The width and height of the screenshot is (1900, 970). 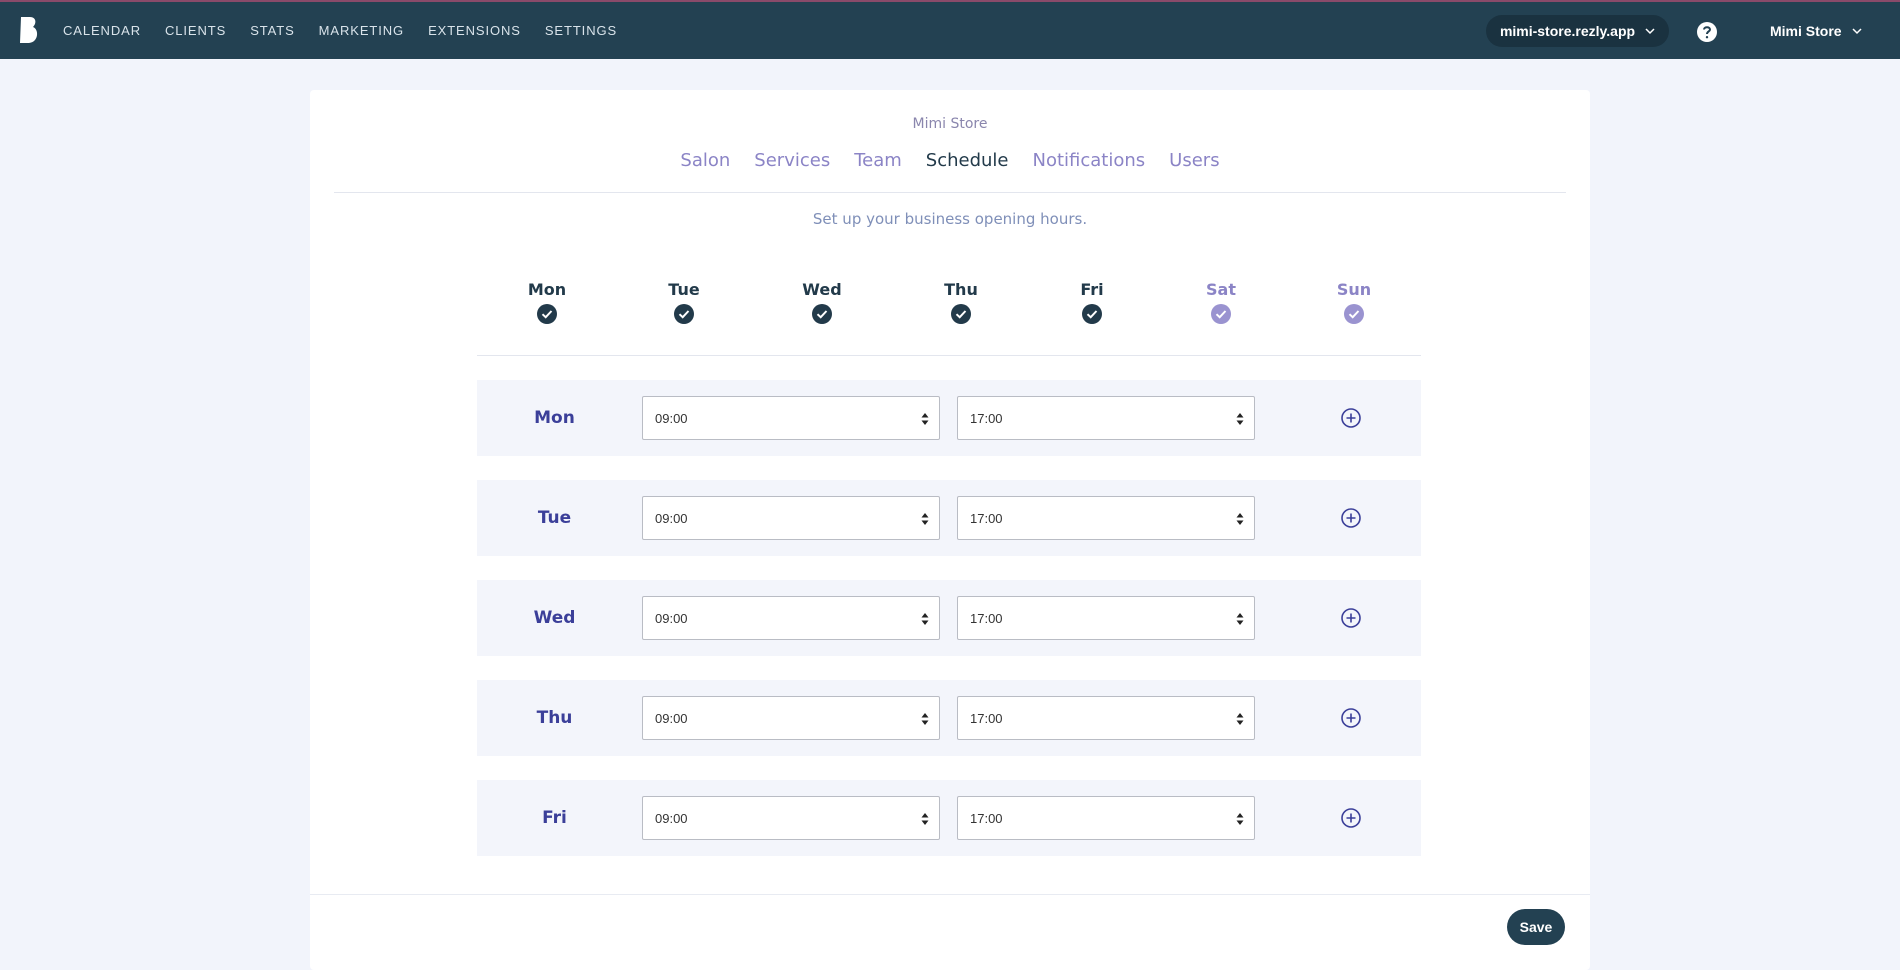 What do you see at coordinates (949, 418) in the screenshot?
I see `hours-row-mon: Mon 09:00 17:00` at bounding box center [949, 418].